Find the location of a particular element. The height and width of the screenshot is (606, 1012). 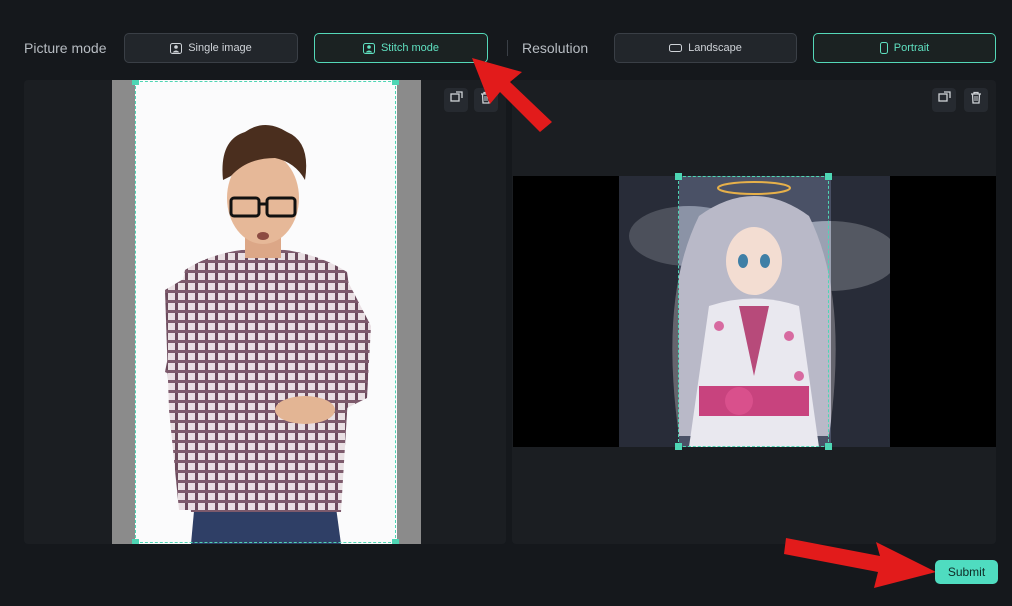

stitch-mode-label: Stitch mode is located at coordinates (410, 48).